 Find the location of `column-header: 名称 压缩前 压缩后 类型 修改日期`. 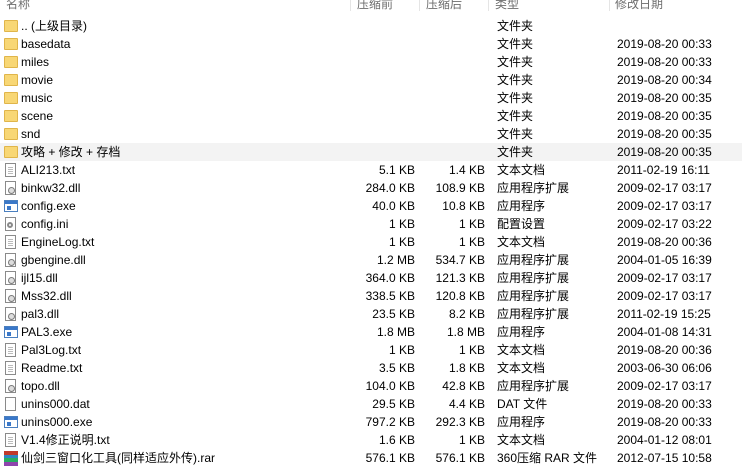

column-header: 名称 压缩前 压缩后 类型 修改日期 is located at coordinates (371, 6).